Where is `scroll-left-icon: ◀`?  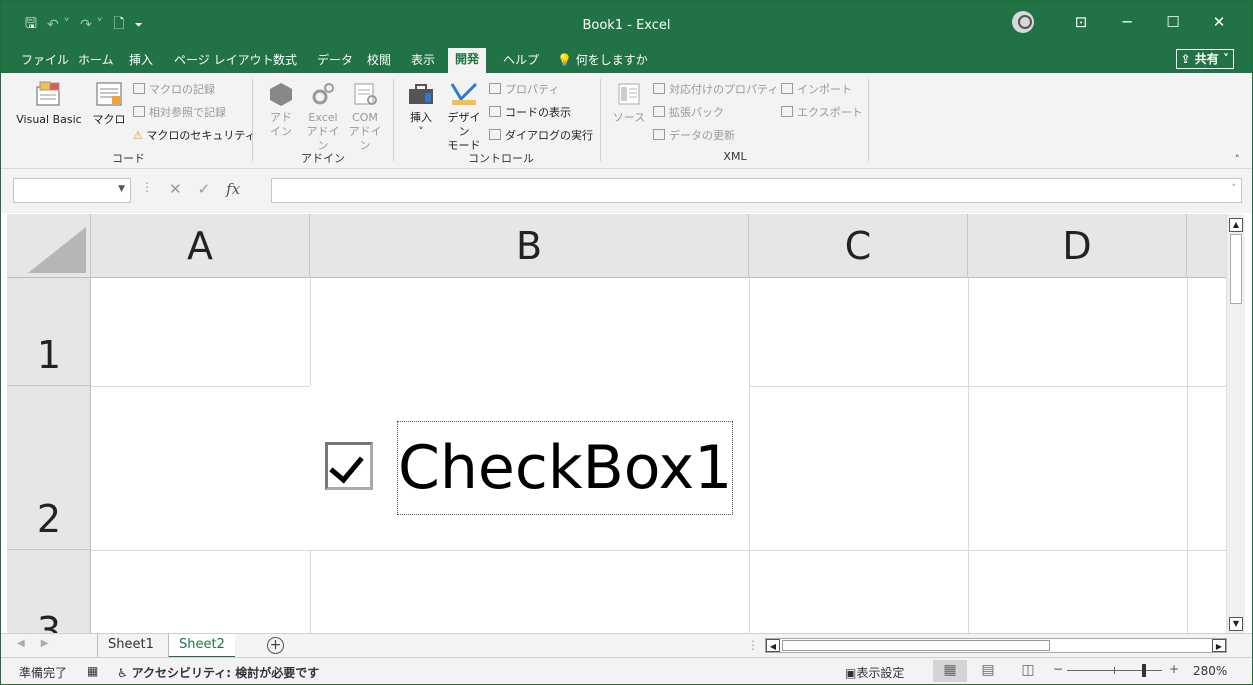
scroll-left-icon: ◀ is located at coordinates (773, 645).